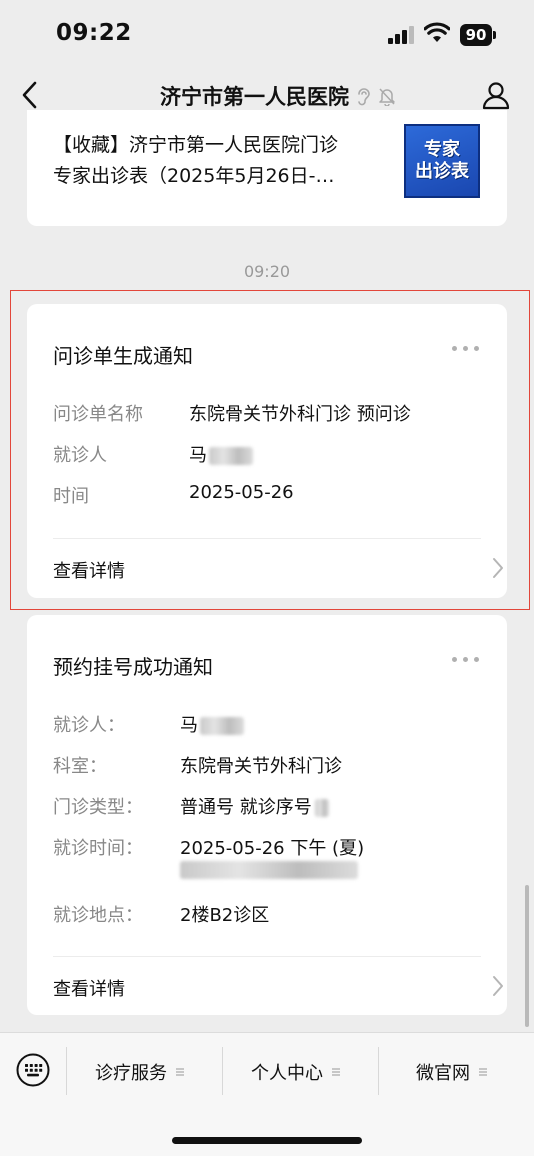 The width and height of the screenshot is (534, 1156). I want to click on back-arrow-icon, so click(30, 95).